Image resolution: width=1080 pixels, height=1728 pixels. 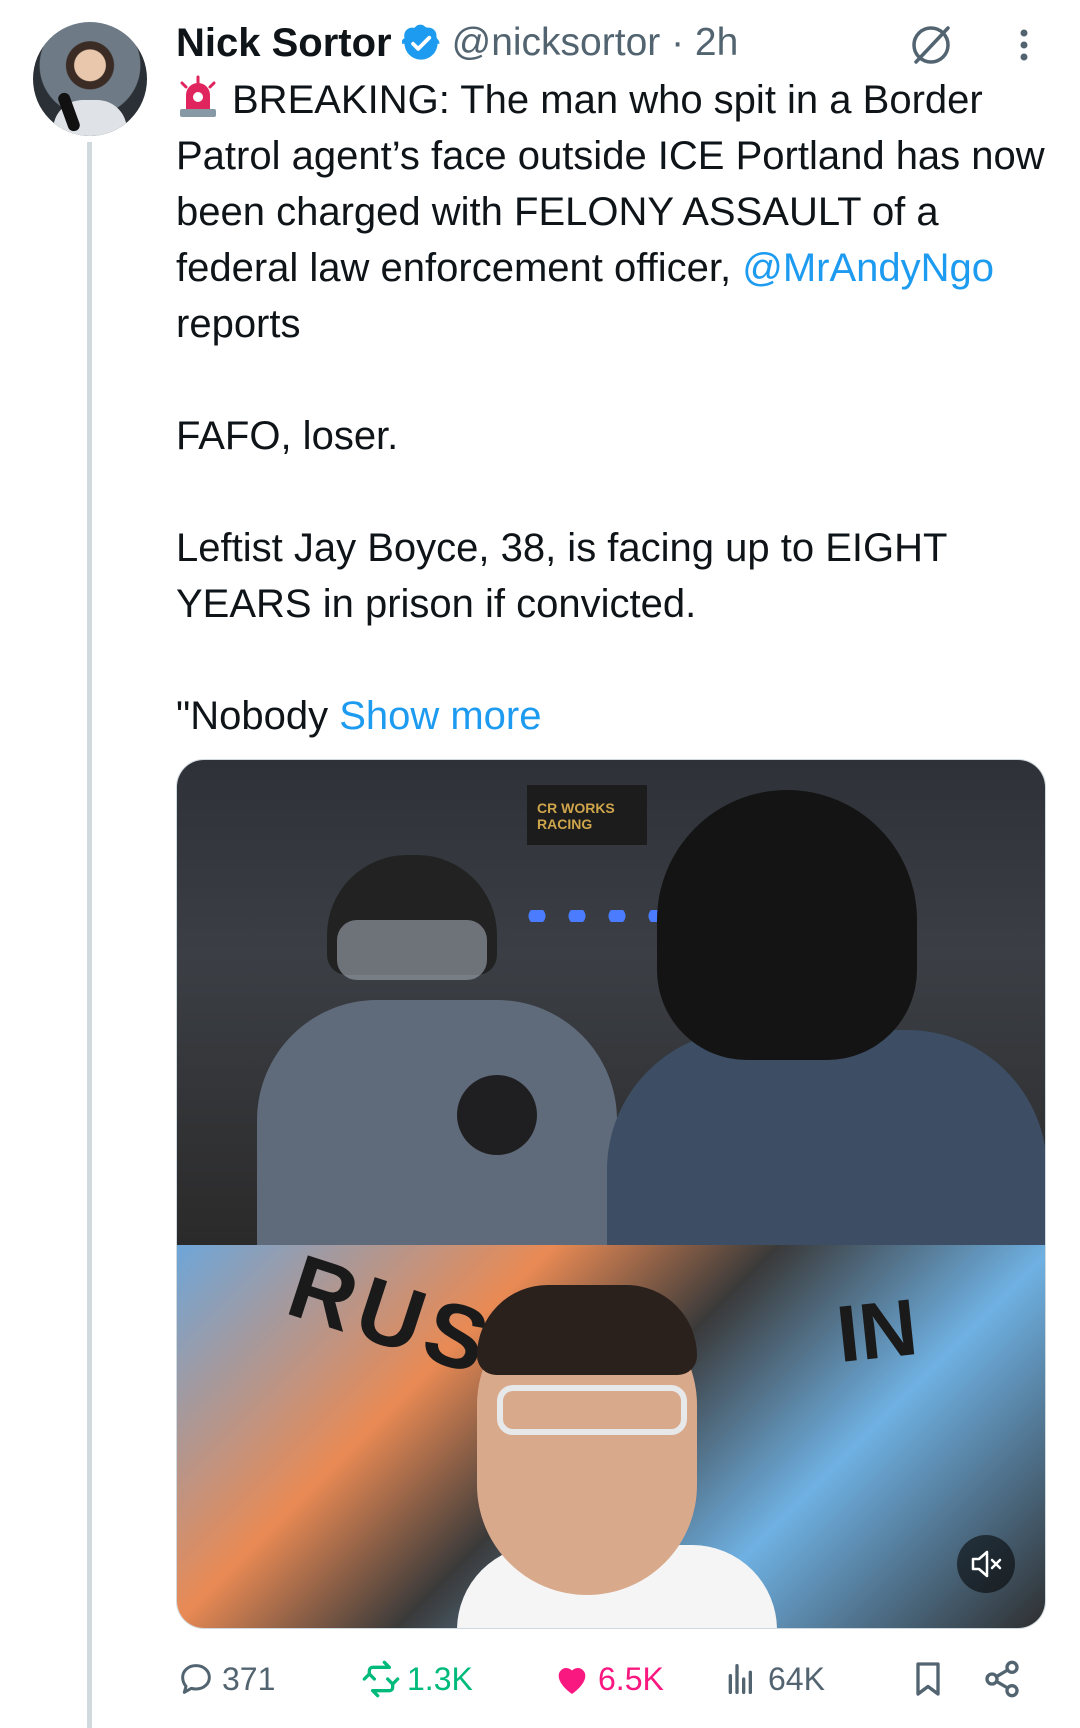 I want to click on reply-icon, so click(x=196, y=1679).